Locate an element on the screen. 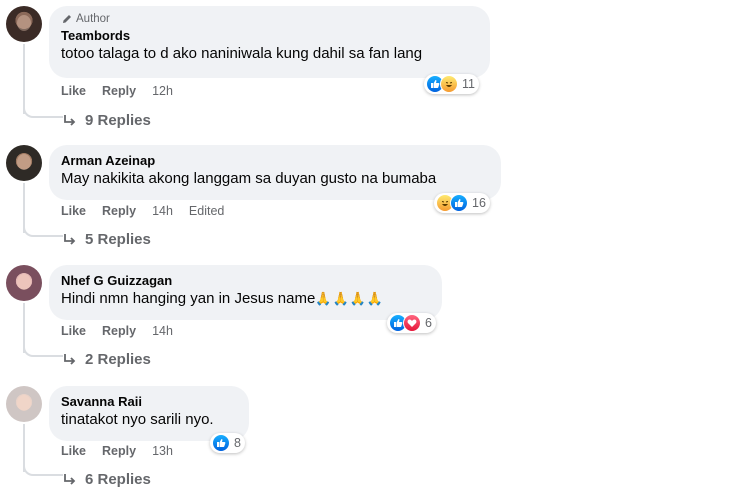 This screenshot has height=500, width=750. view-replies-link: 9 Replies is located at coordinates (107, 120).